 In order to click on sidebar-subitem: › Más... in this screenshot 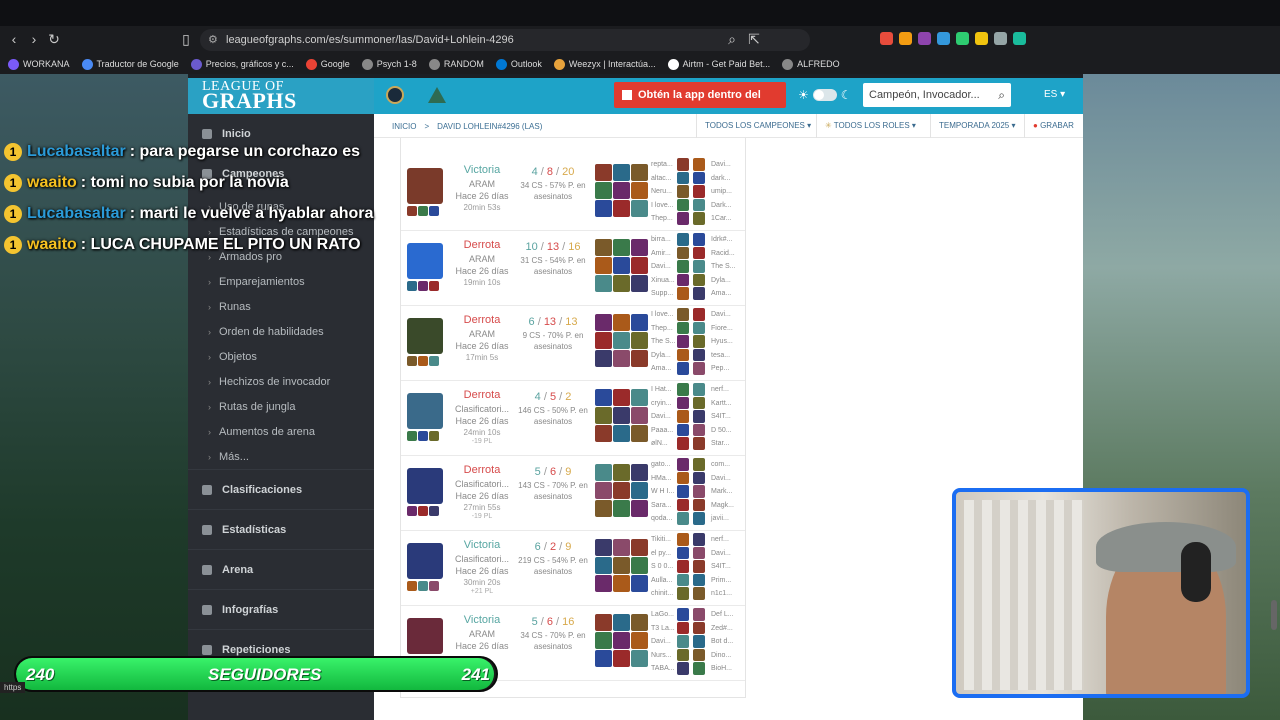, I will do `click(281, 456)`.